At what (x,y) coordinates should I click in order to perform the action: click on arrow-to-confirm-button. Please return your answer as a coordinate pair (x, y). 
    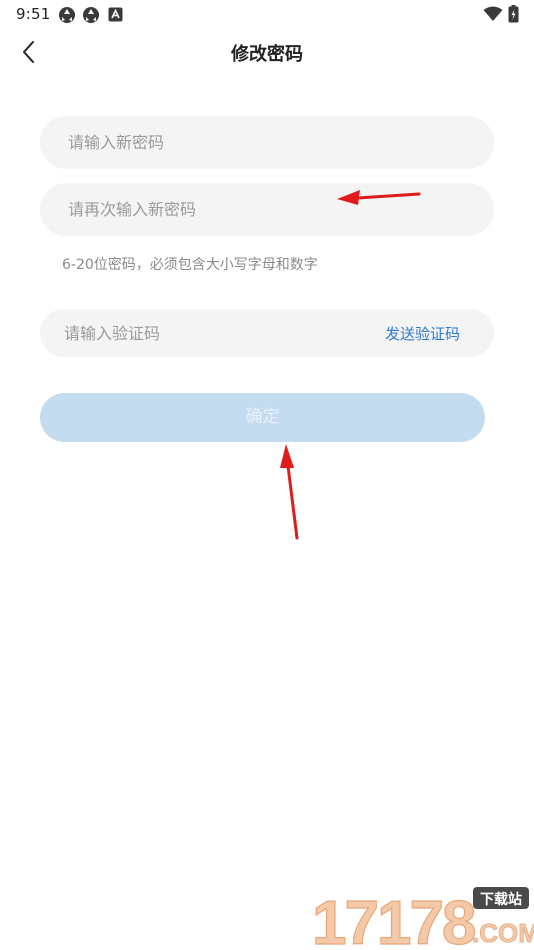
    Looking at the image, I should click on (289, 492).